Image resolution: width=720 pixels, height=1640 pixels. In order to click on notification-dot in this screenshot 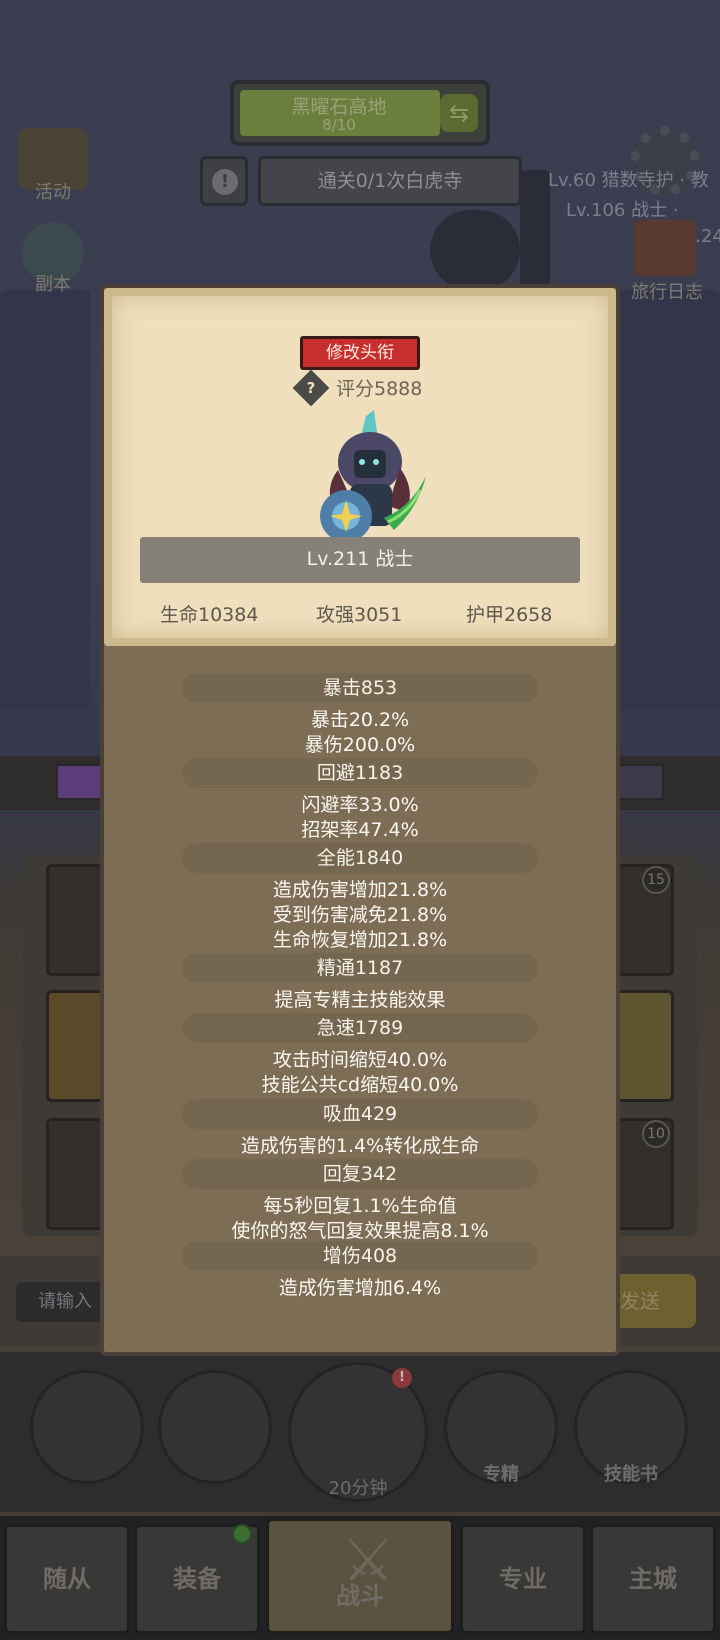, I will do `click(242, 1534)`.